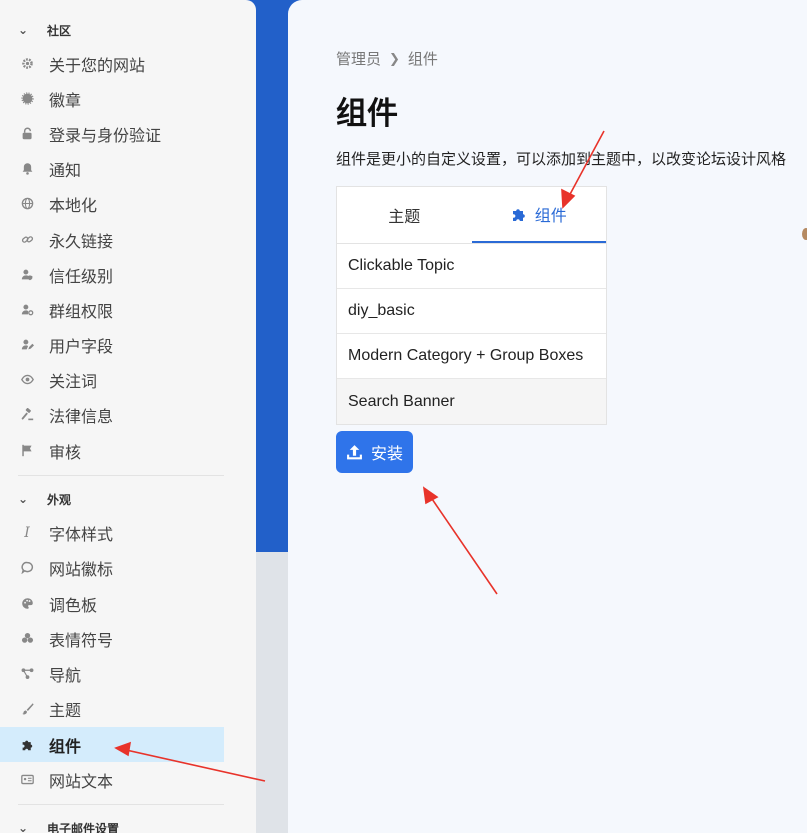 The width and height of the screenshot is (807, 833). What do you see at coordinates (422, 59) in the screenshot?
I see `breadcrumb-current: 组件` at bounding box center [422, 59].